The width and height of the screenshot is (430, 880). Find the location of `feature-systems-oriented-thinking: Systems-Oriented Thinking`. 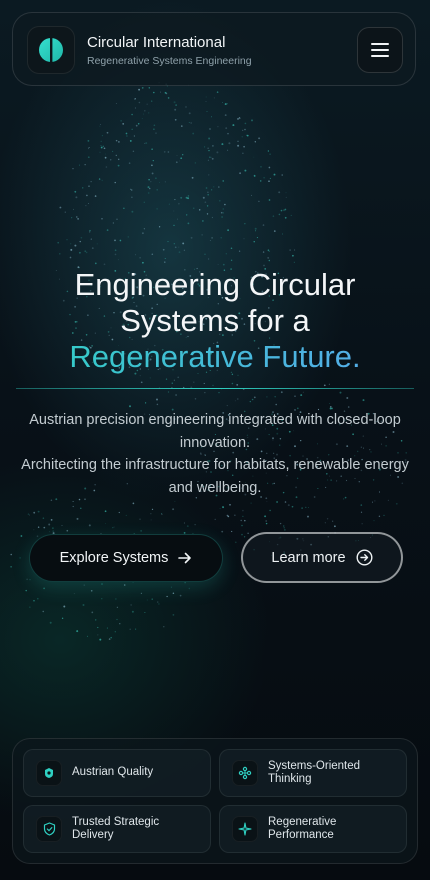

feature-systems-oriented-thinking: Systems-Oriented Thinking is located at coordinates (313, 773).